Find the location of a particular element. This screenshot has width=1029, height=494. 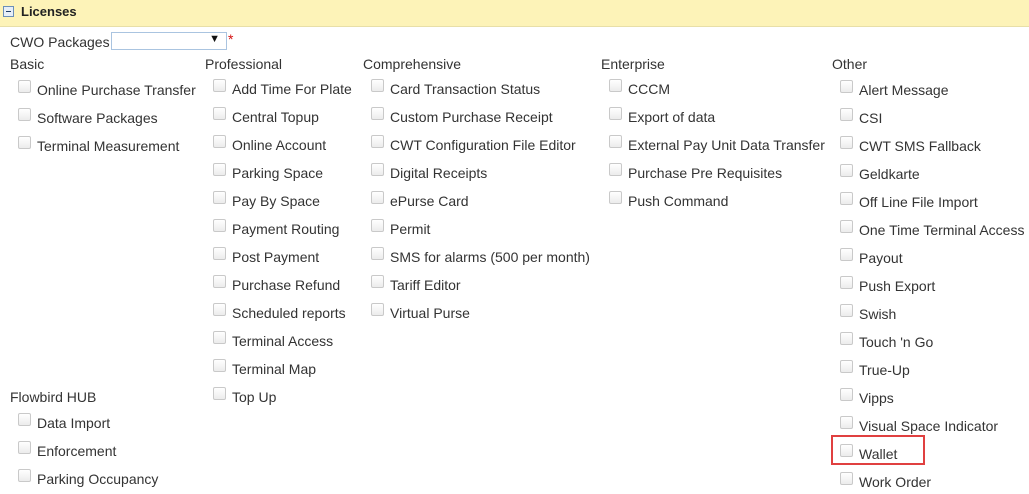

checkbox-one-time-terminal-access is located at coordinates (846, 226).